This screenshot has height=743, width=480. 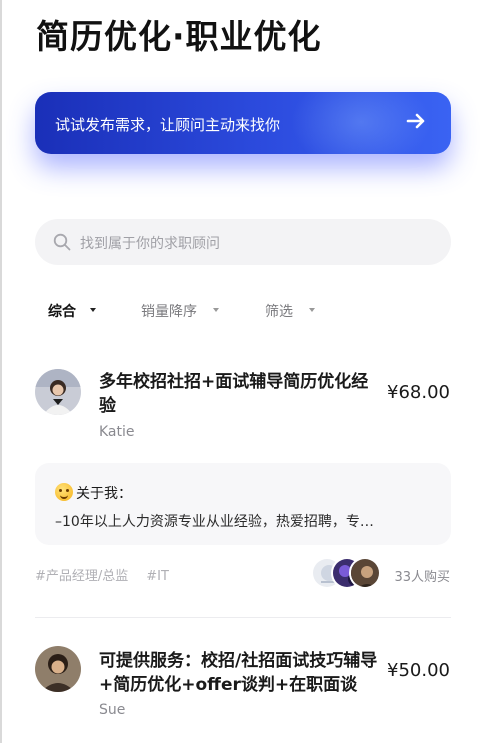 I want to click on tag: #IT, so click(x=157, y=576).